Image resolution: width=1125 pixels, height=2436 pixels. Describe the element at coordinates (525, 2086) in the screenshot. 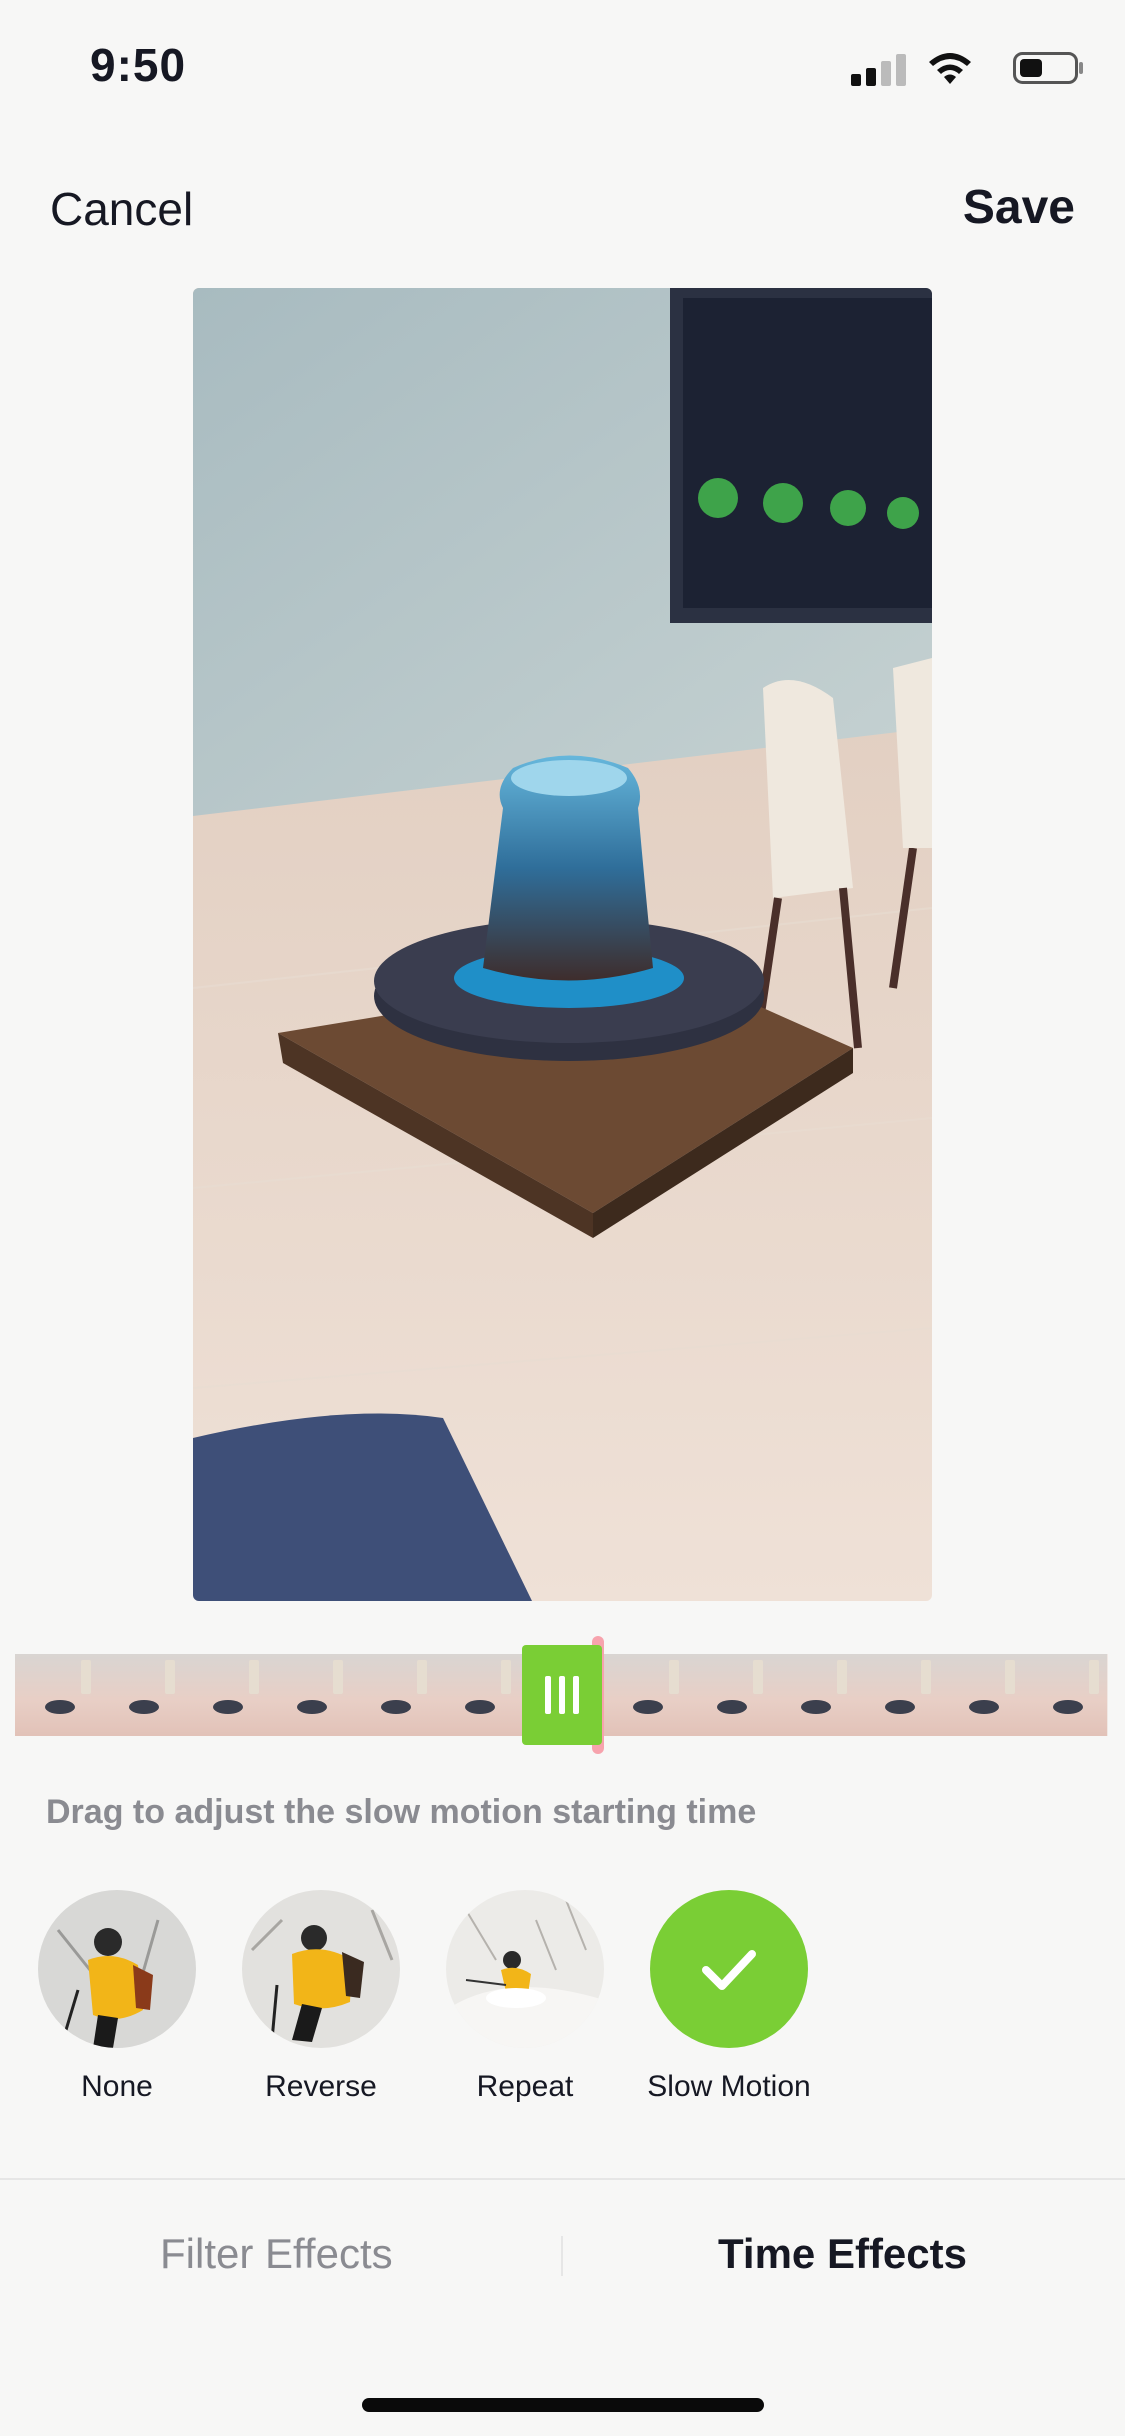

I see `effect-label: Repeat` at that location.